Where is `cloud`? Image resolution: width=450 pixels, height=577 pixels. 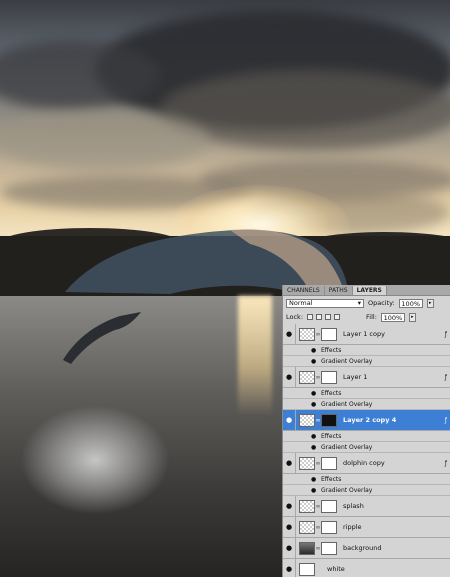
cloud is located at coordinates (105, 140).